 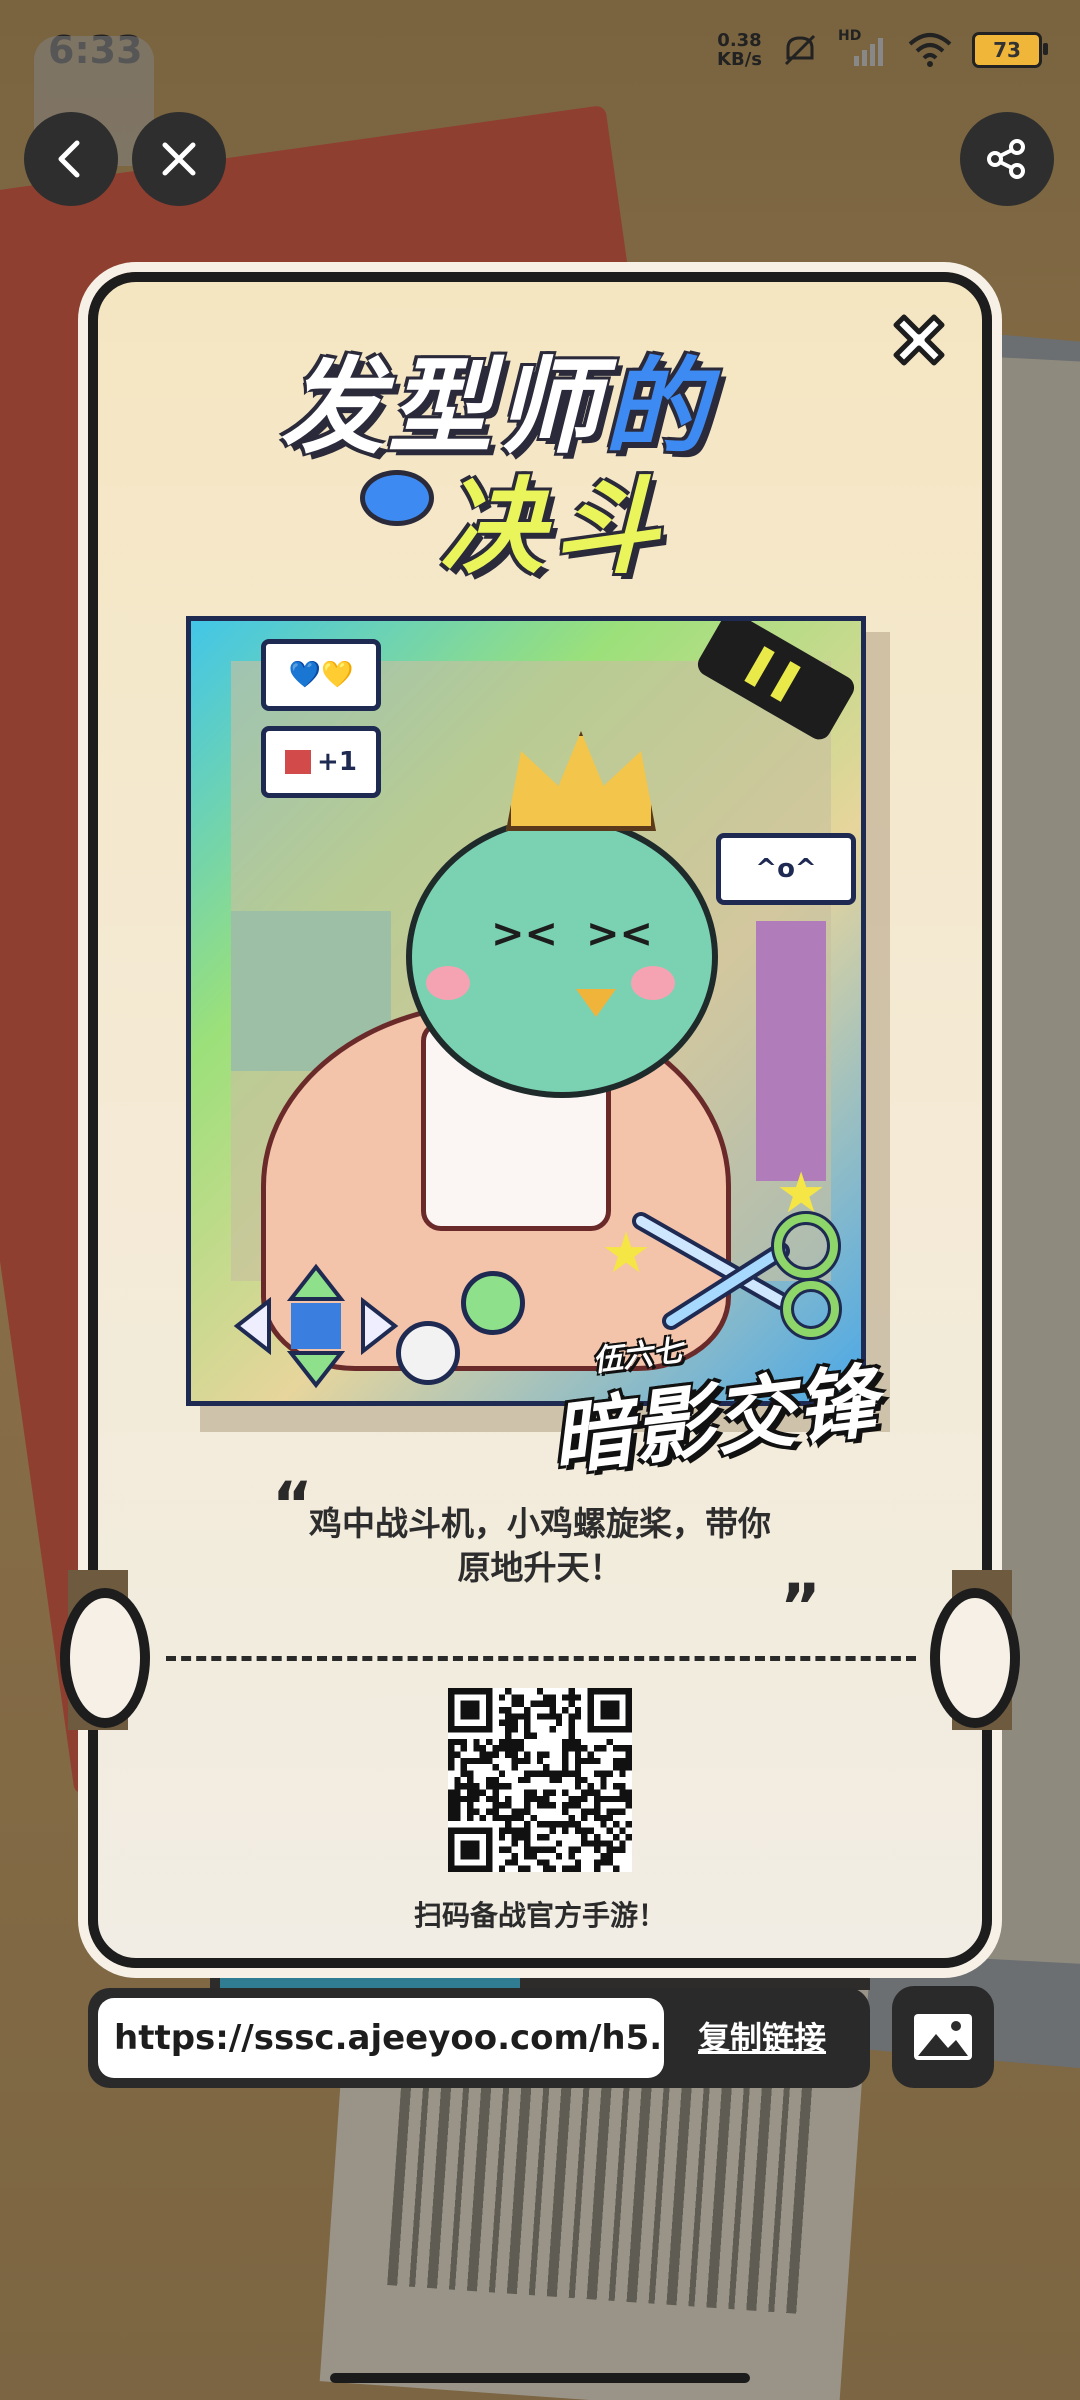 I want to click on battery-icon: 73, so click(x=1010, y=50).